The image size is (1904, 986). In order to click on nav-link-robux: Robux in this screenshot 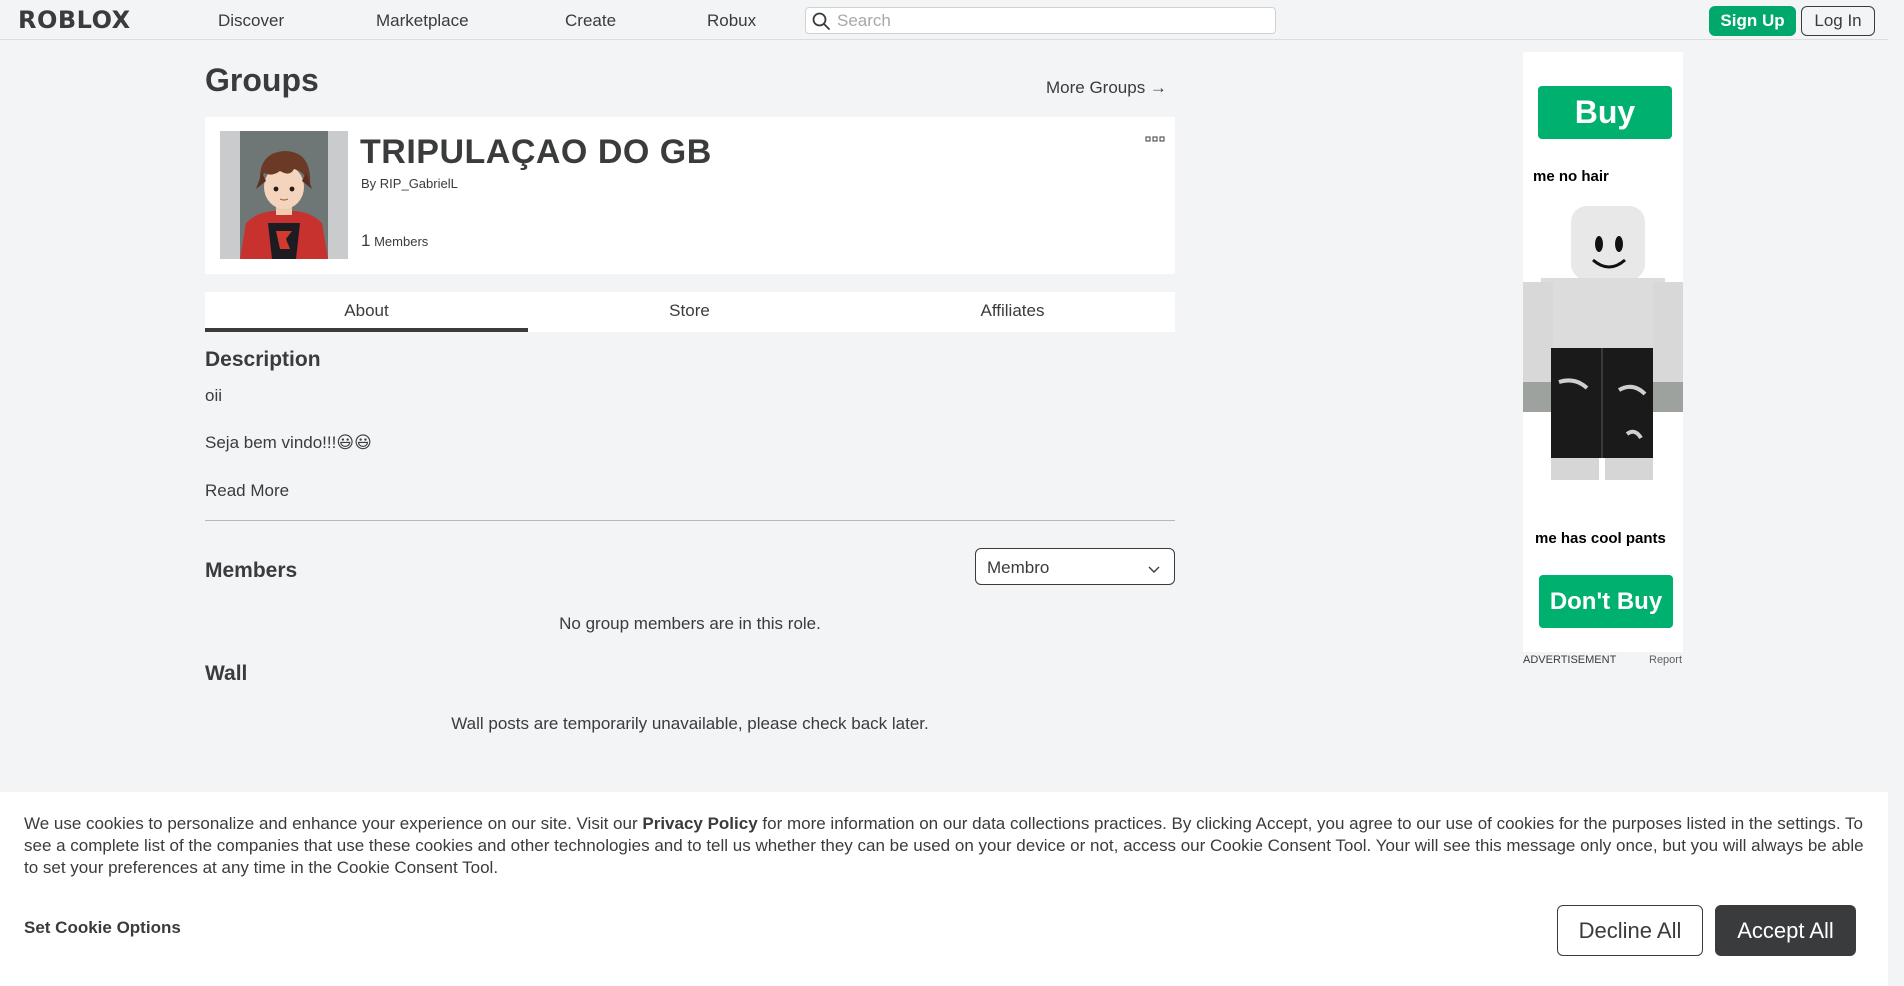, I will do `click(731, 21)`.